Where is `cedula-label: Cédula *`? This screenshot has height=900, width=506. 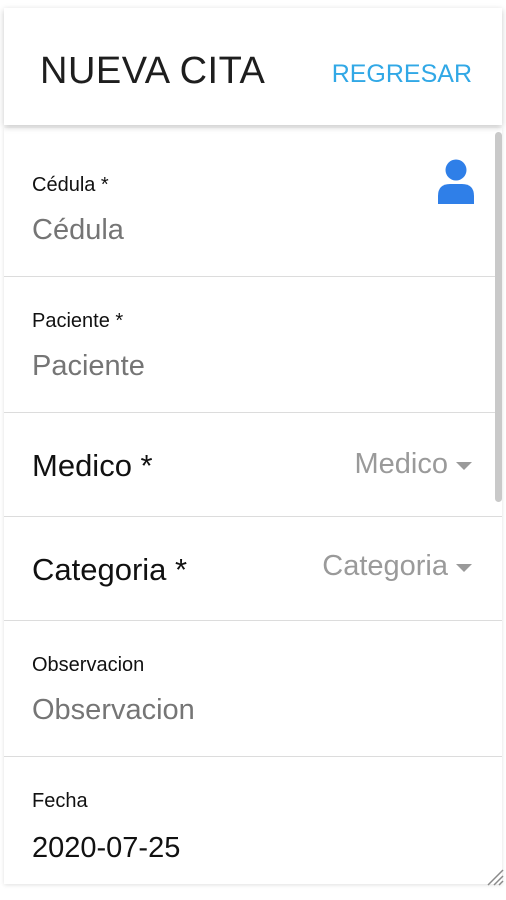 cedula-label: Cédula * is located at coordinates (70, 185).